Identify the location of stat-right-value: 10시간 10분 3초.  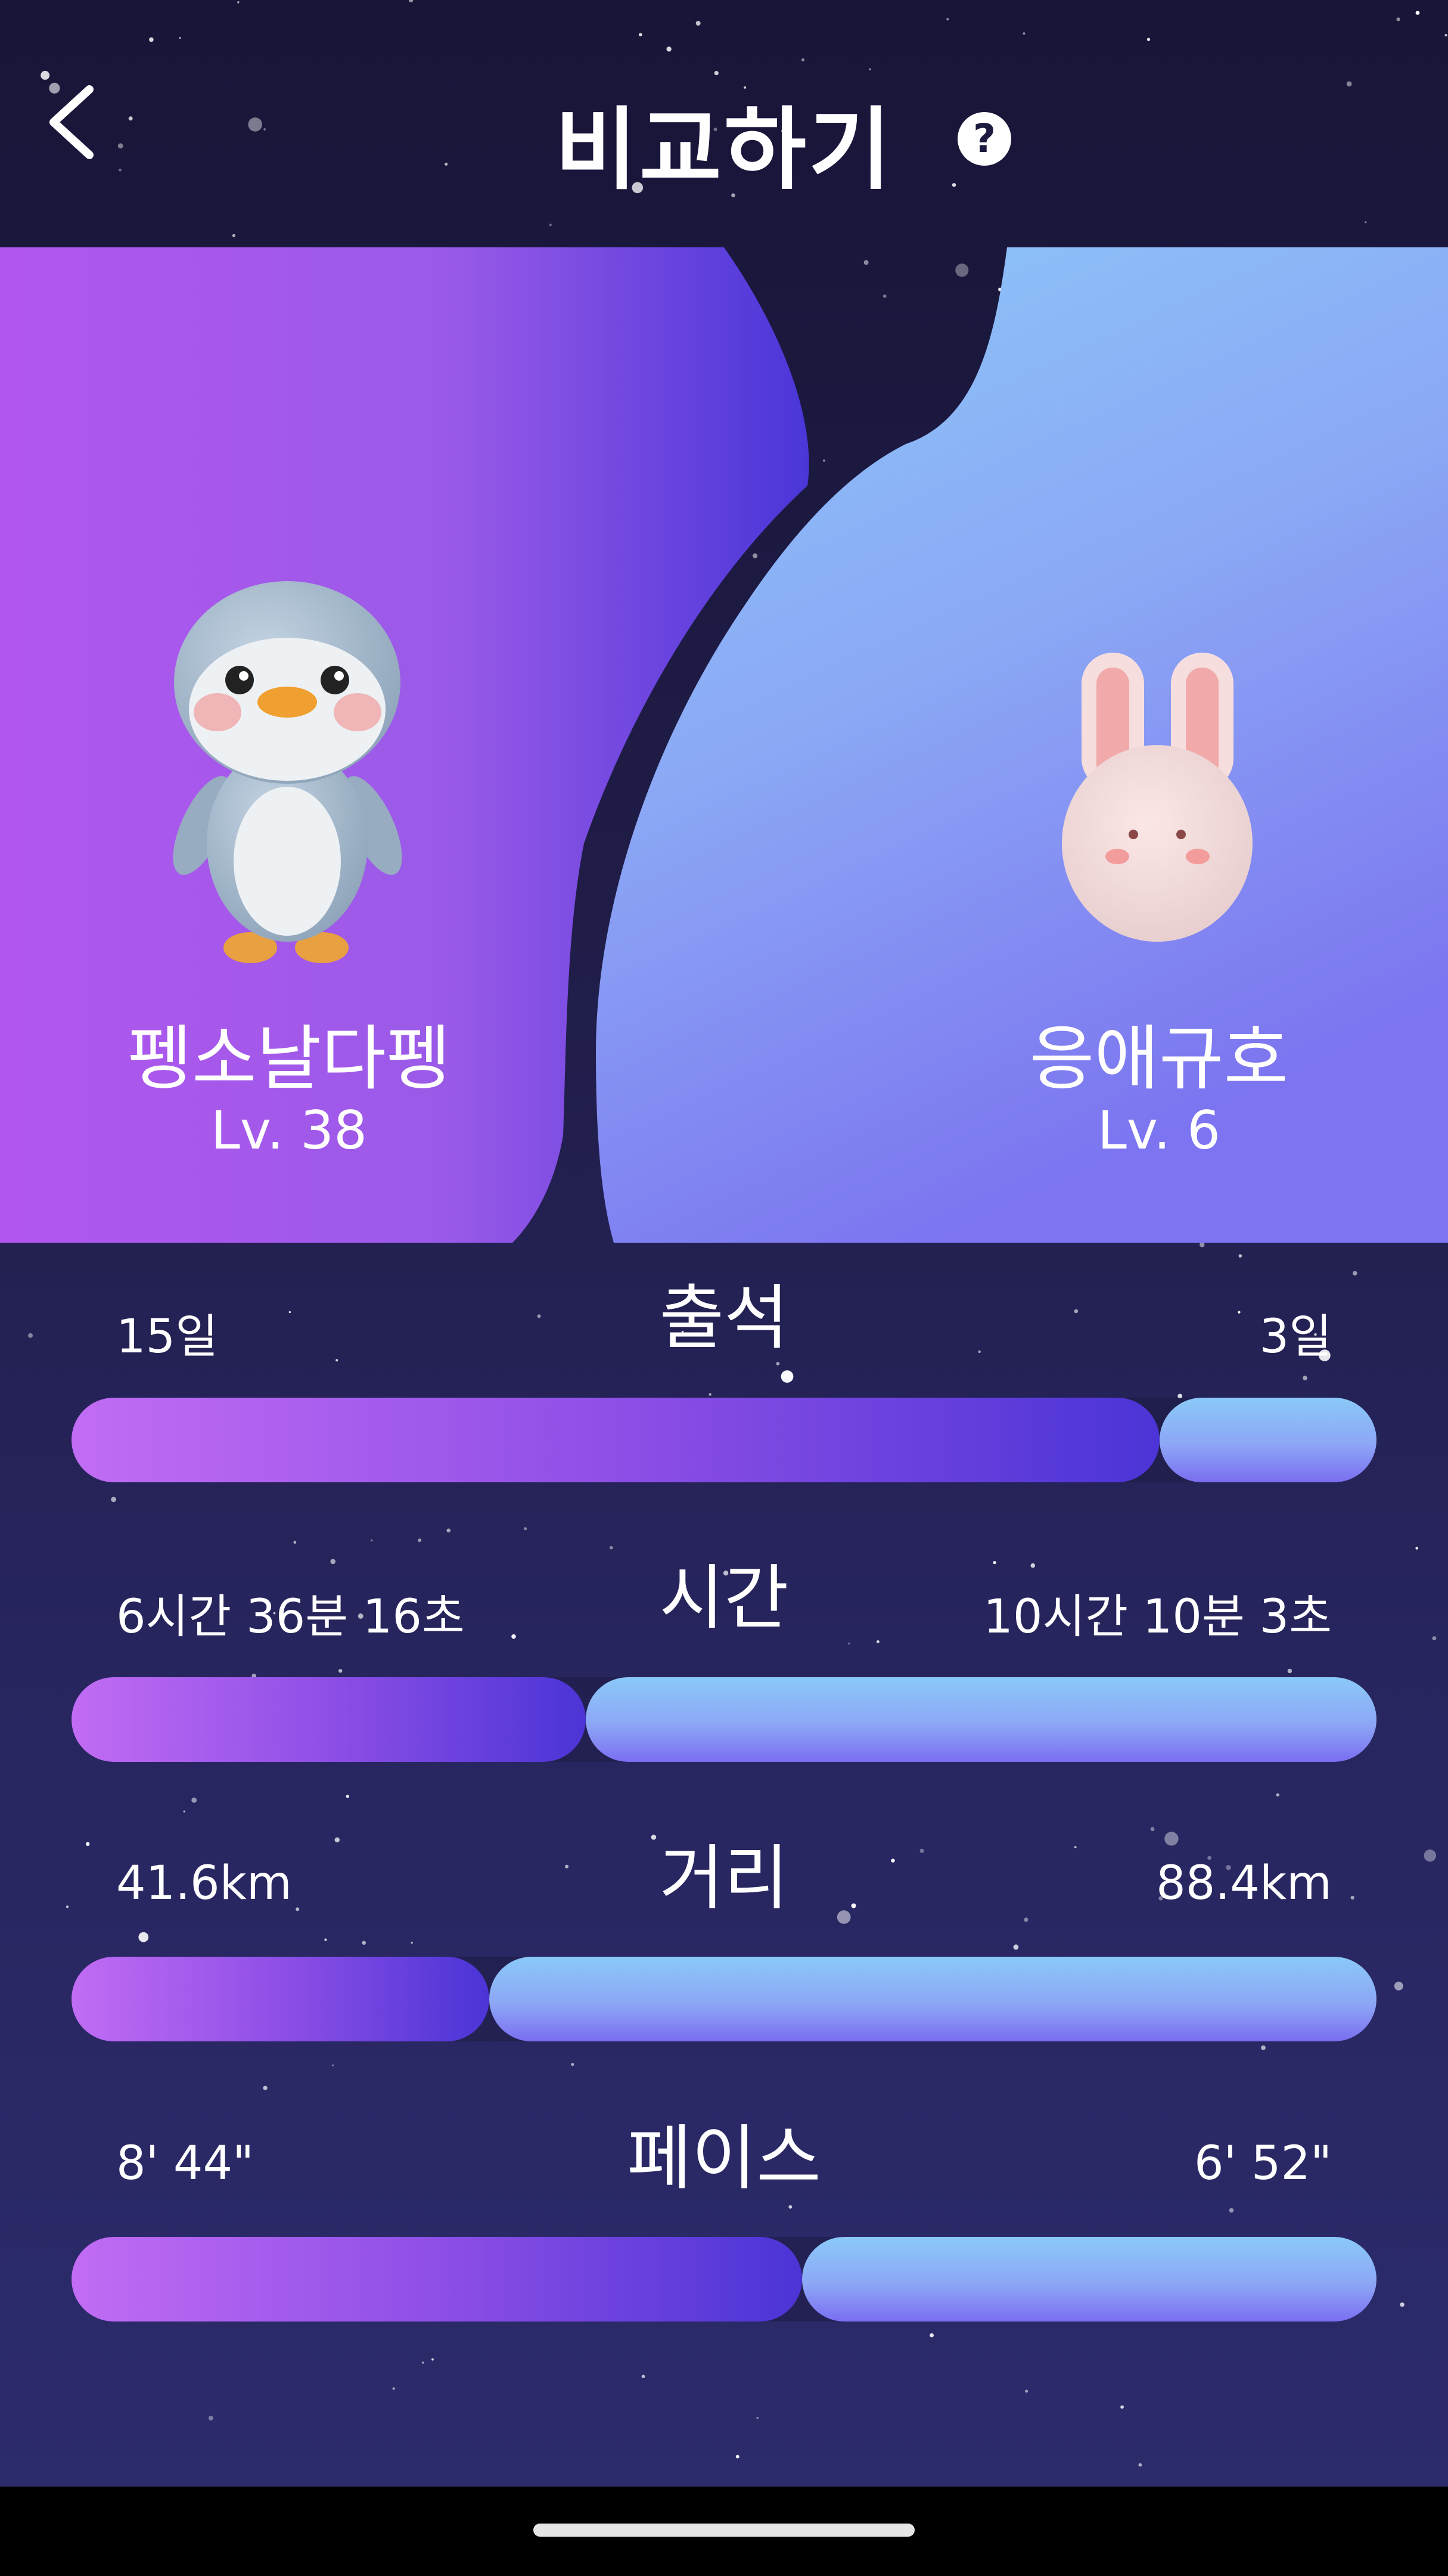
(1157, 1617).